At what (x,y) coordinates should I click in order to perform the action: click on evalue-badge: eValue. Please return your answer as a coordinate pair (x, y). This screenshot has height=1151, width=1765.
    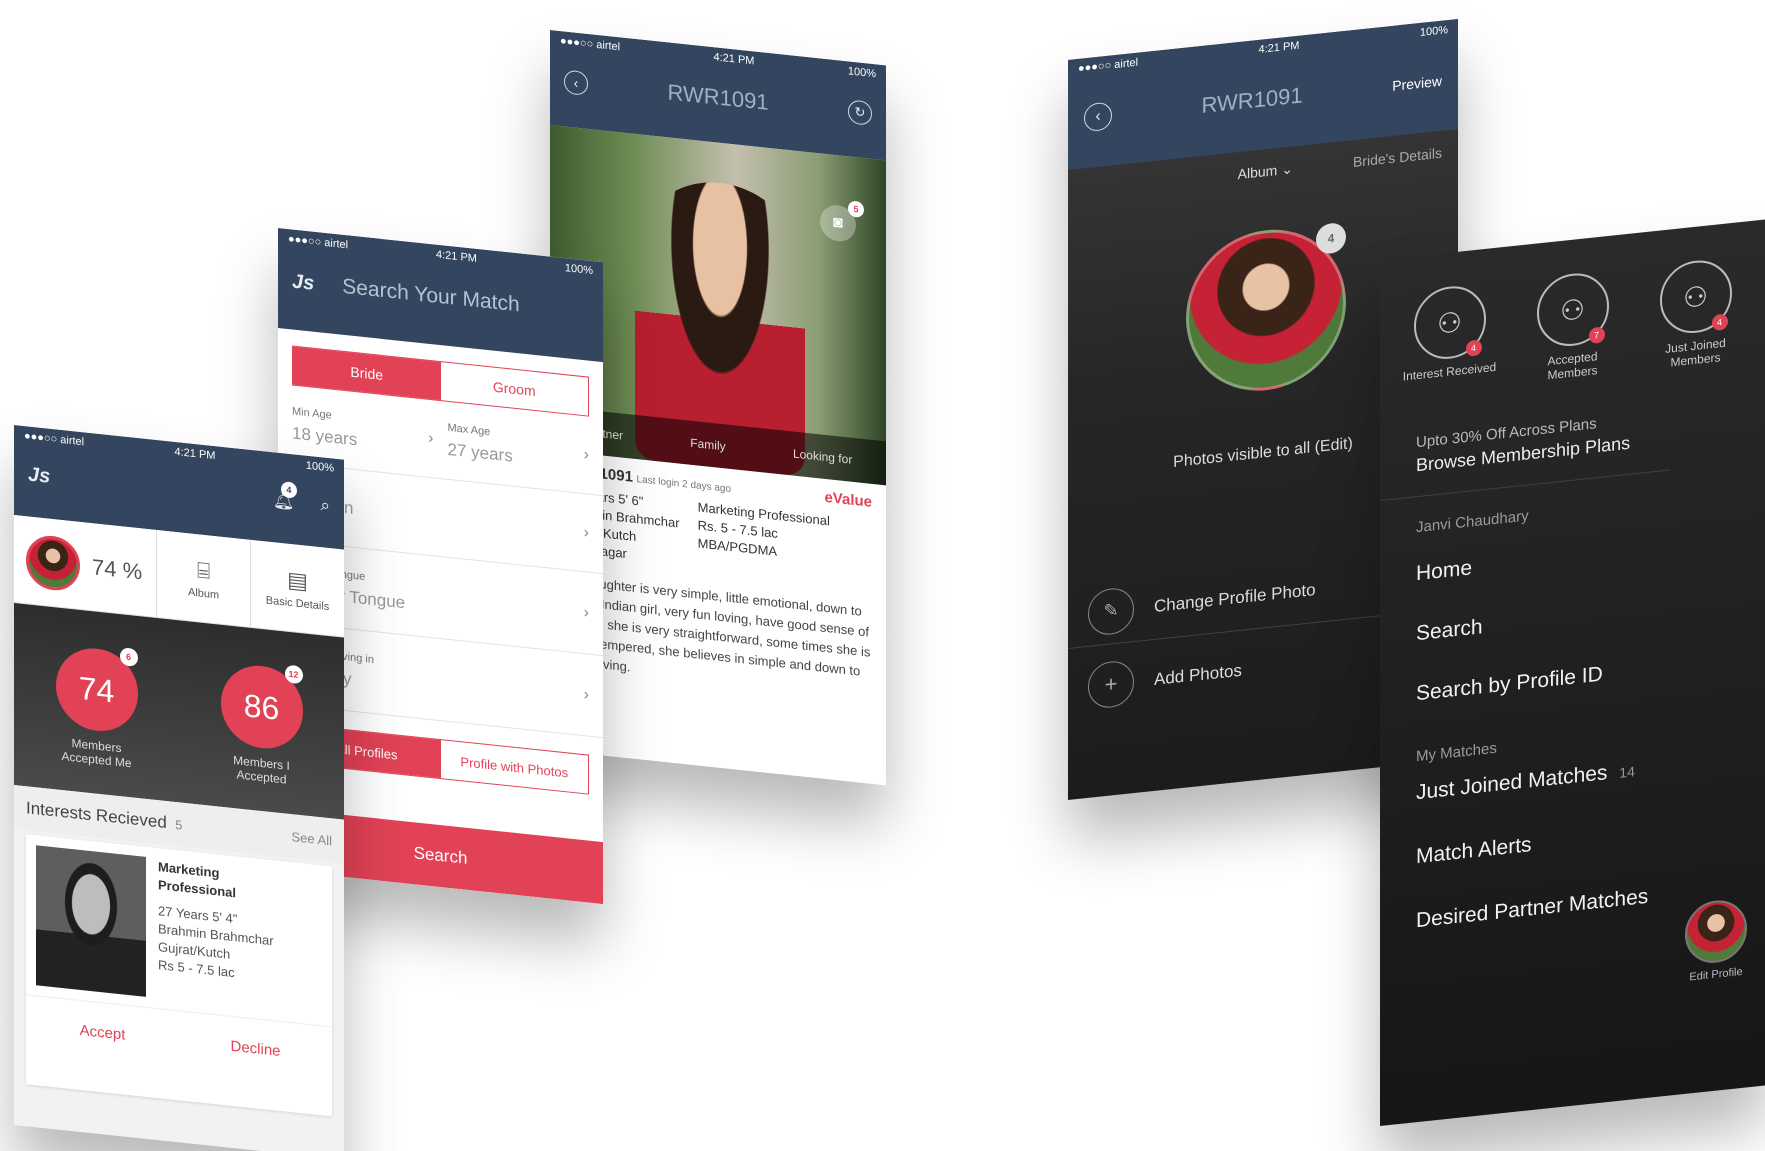
    Looking at the image, I should click on (848, 499).